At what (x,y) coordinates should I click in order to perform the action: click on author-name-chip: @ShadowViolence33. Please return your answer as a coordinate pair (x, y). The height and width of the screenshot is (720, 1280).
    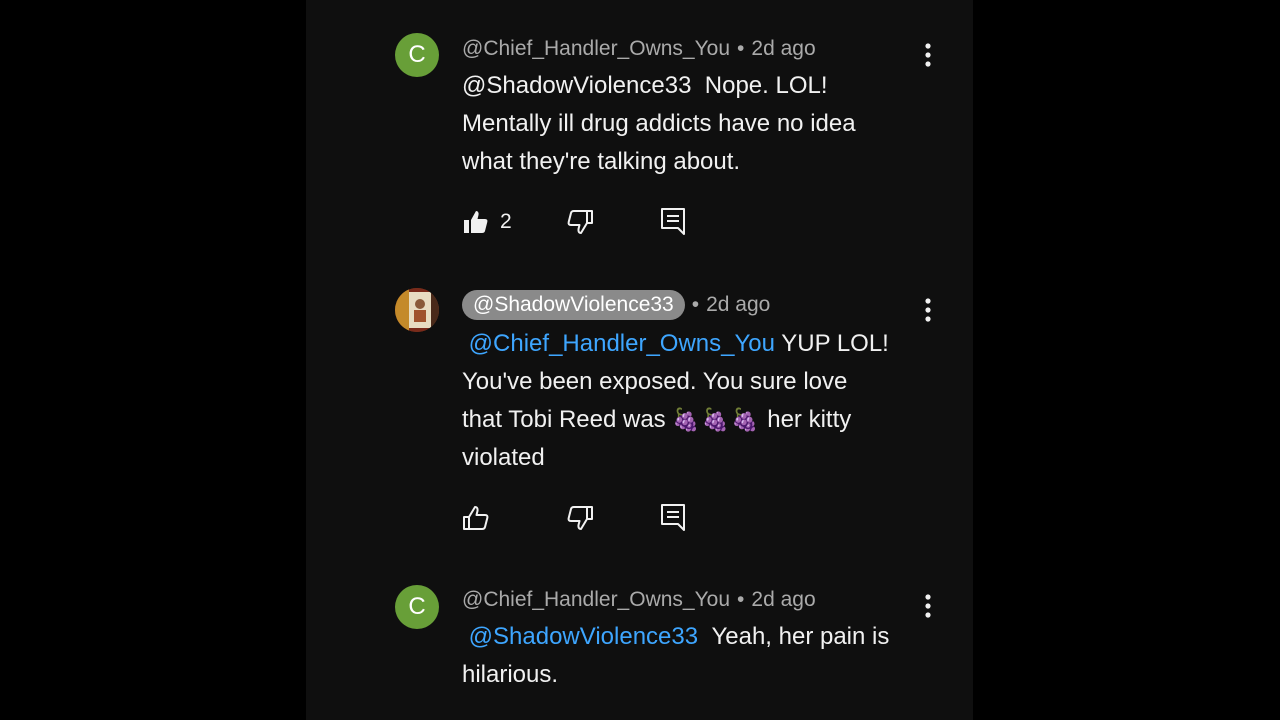
    Looking at the image, I should click on (573, 305).